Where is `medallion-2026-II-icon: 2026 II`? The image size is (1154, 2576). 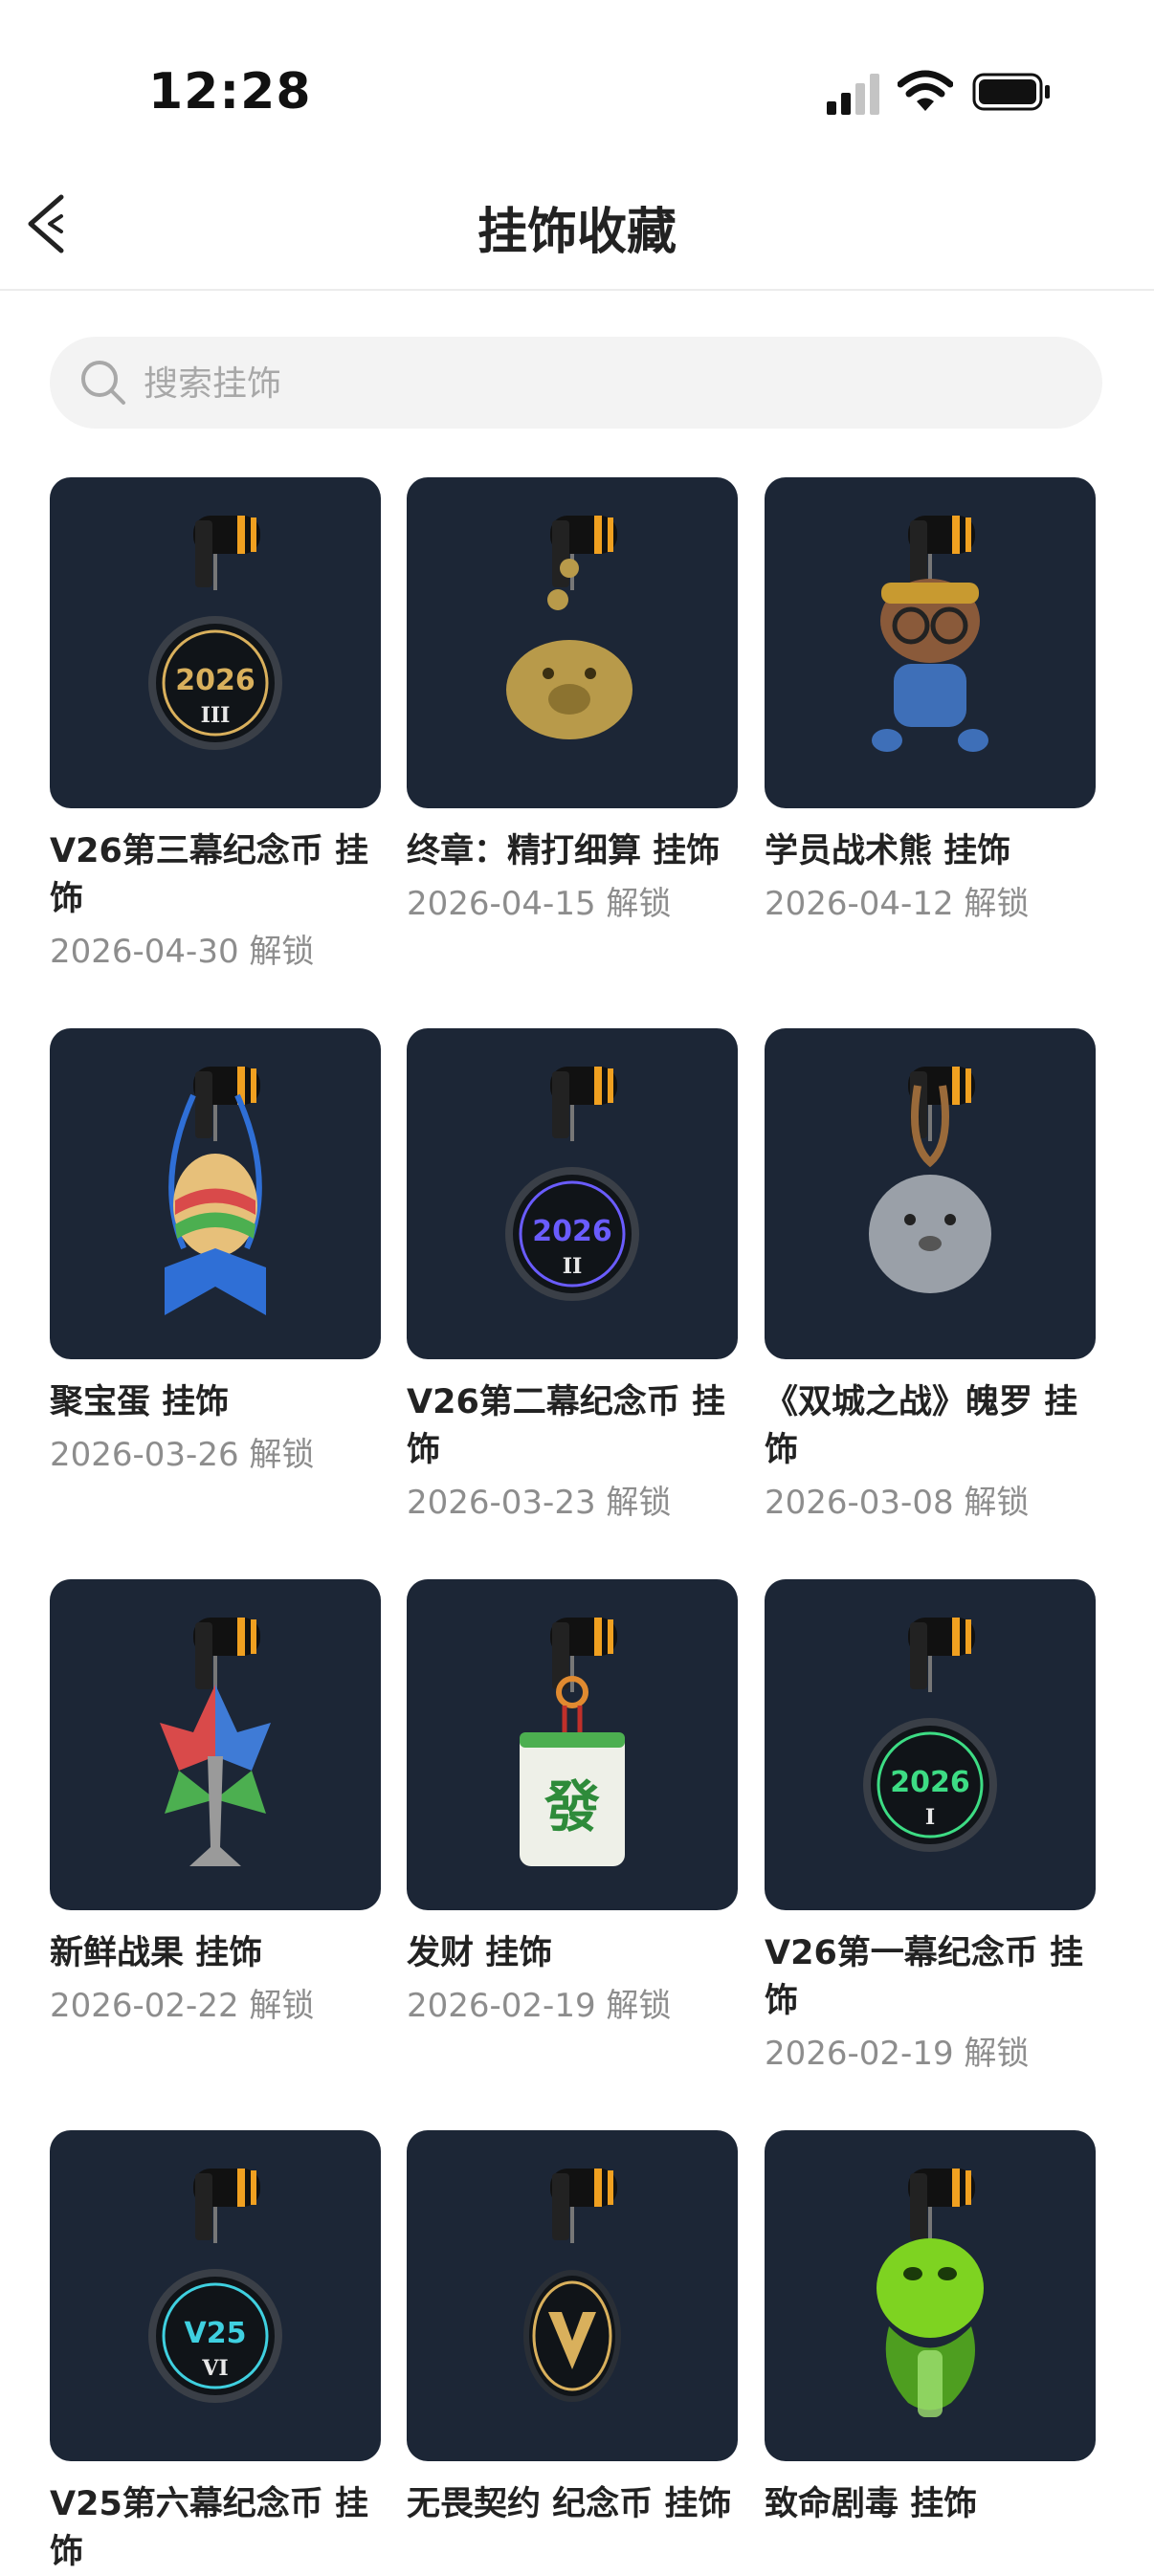
medallion-2026-II-icon: 2026 II is located at coordinates (572, 1184).